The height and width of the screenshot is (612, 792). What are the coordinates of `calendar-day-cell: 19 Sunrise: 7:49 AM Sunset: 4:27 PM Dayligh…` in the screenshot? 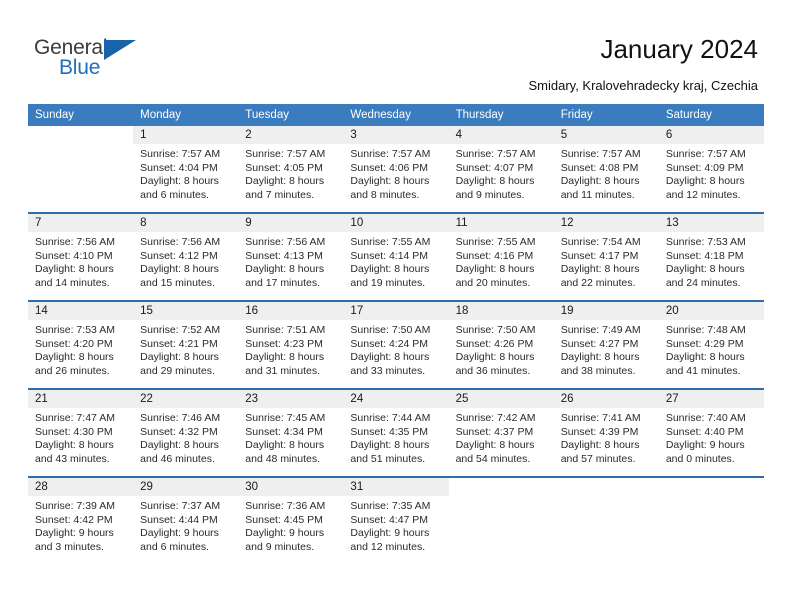 It's located at (606, 345).